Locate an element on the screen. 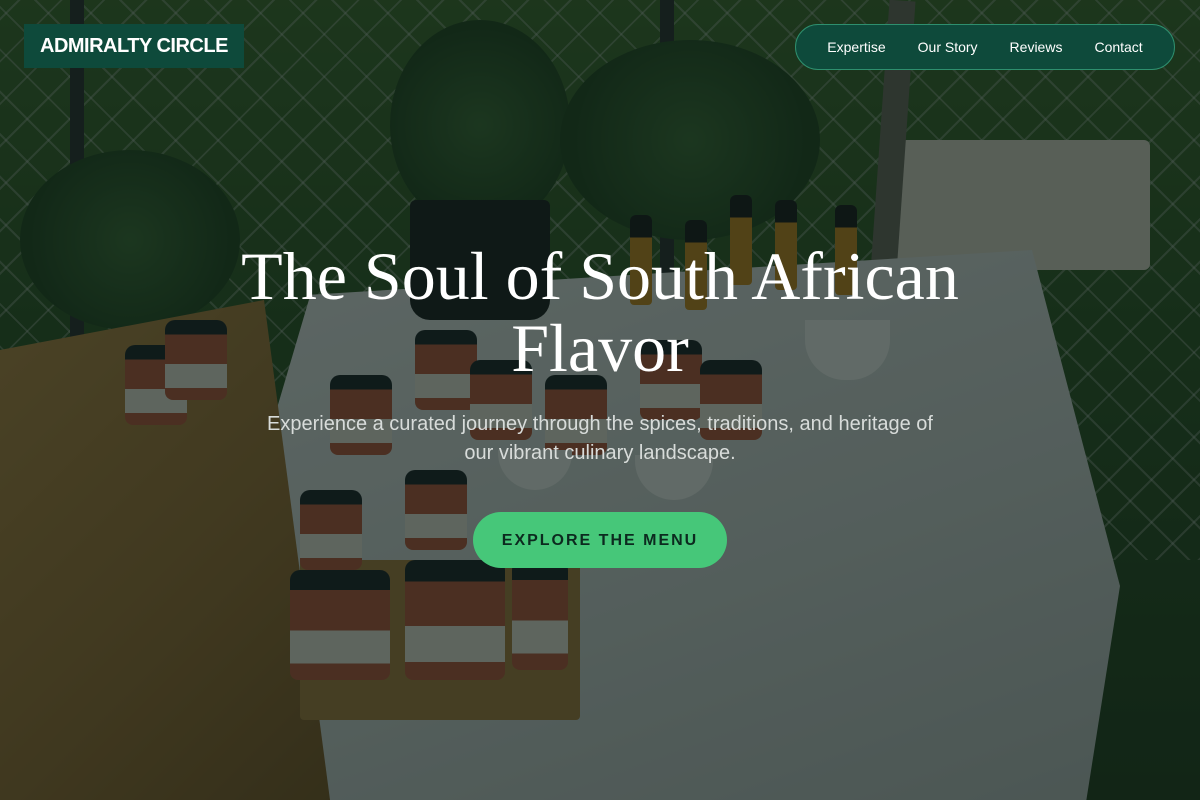 The width and height of the screenshot is (1200, 800). explore-menu-button: EXPLORE THE MENU is located at coordinates (600, 540).